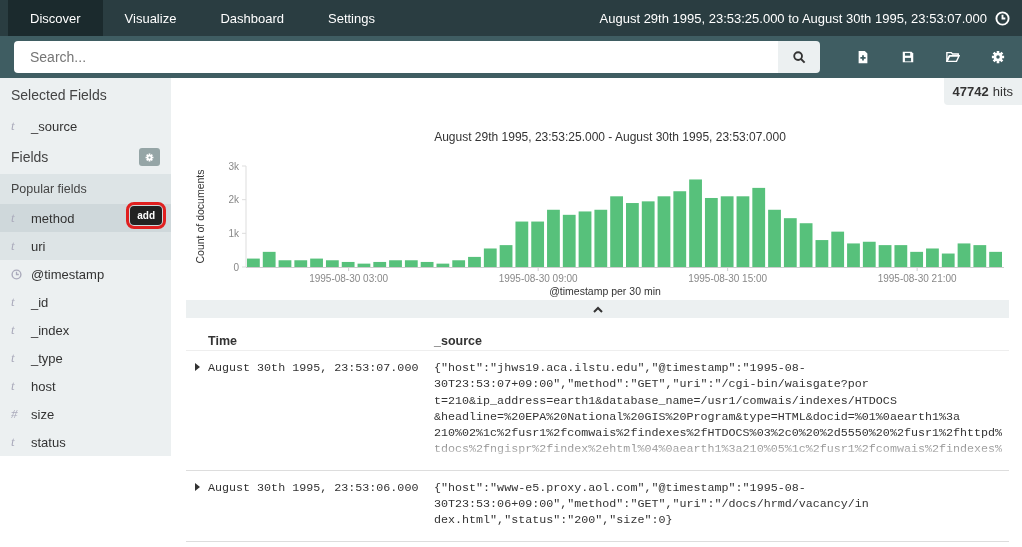  I want to click on field-name: uri, so click(38, 246).